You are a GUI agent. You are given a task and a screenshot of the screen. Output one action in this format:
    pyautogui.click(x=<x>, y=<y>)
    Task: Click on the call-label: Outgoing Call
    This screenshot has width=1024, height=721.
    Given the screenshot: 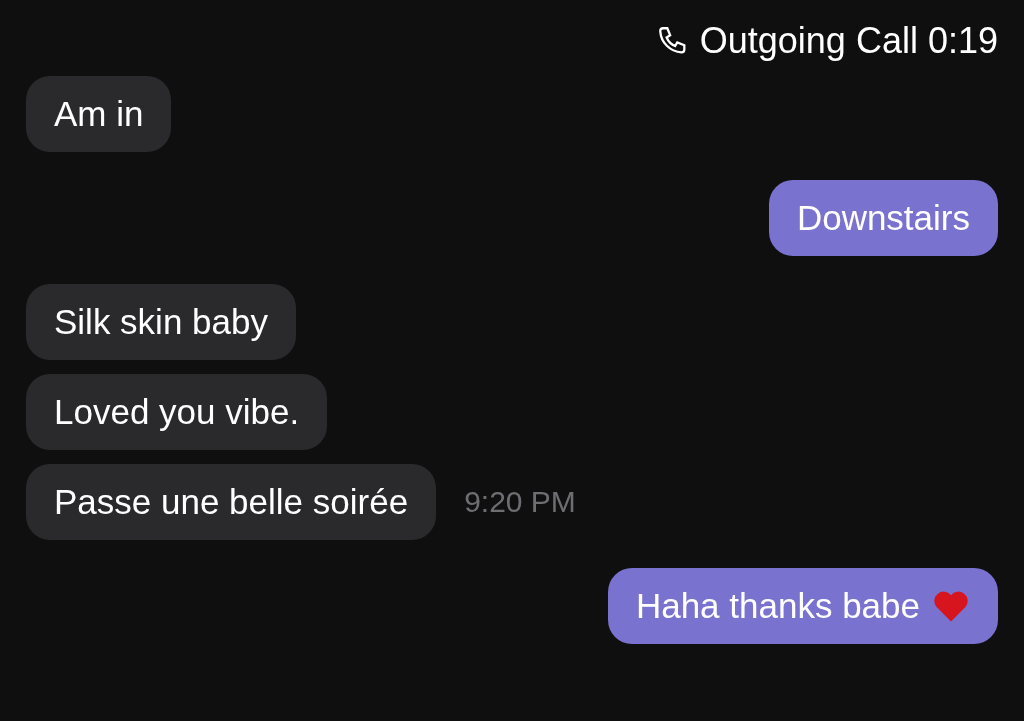 What is the action you would take?
    pyautogui.click(x=808, y=41)
    